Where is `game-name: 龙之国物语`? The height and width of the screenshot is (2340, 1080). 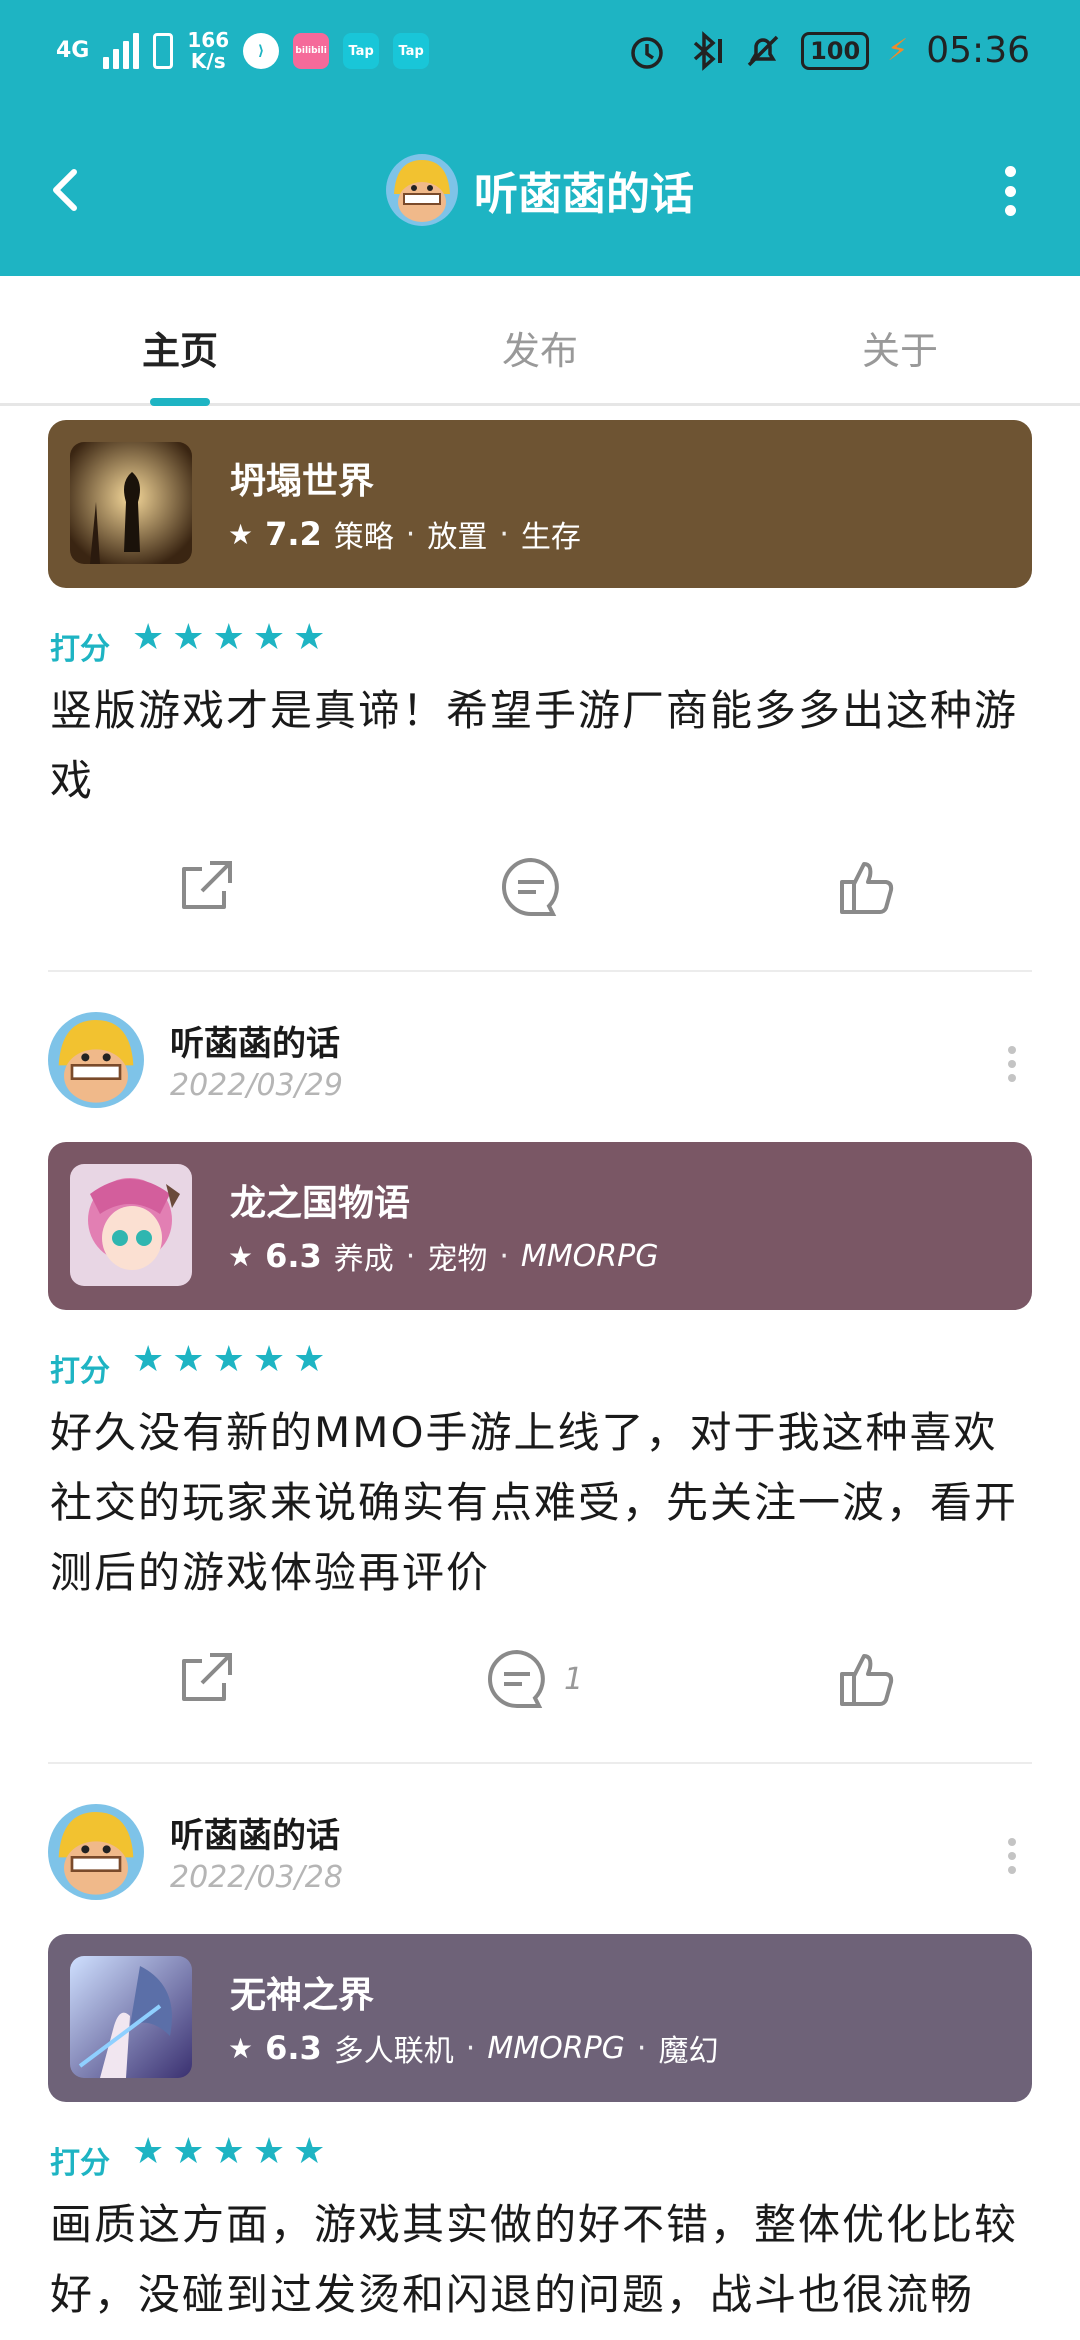
game-name: 龙之国物语 is located at coordinates (320, 1203).